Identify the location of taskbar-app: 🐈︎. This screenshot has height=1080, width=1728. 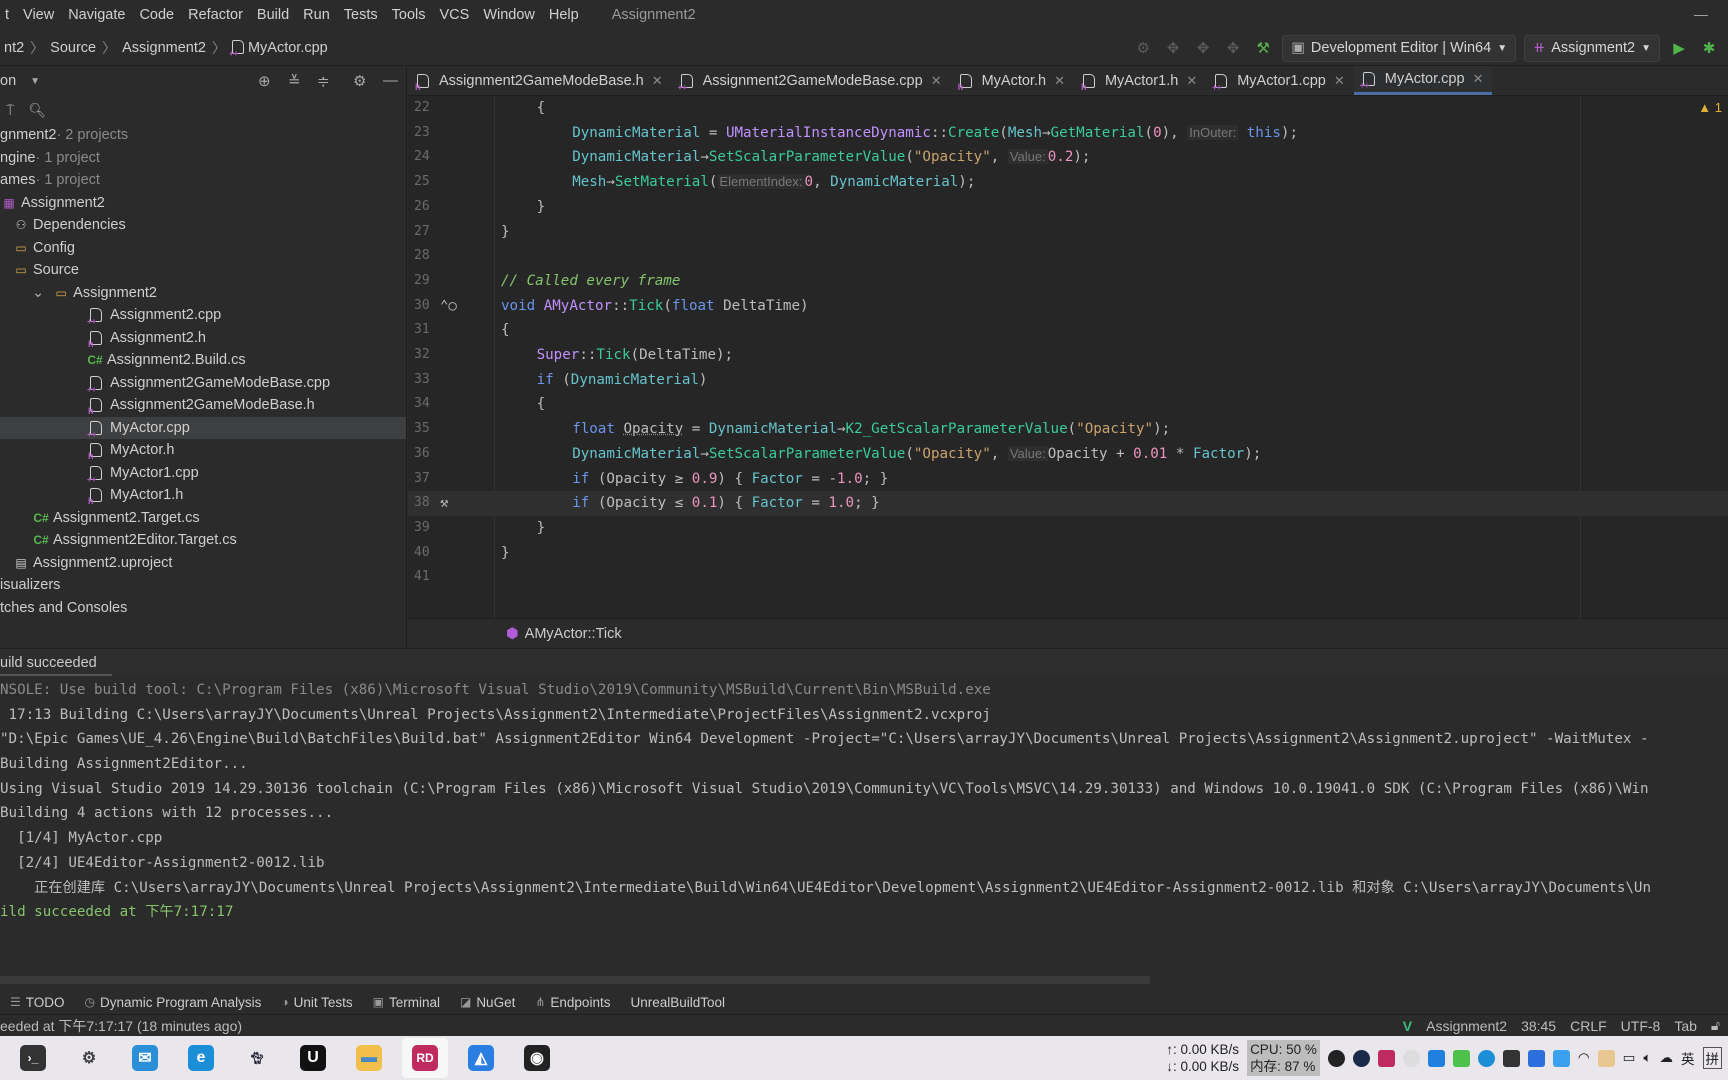
(257, 1058).